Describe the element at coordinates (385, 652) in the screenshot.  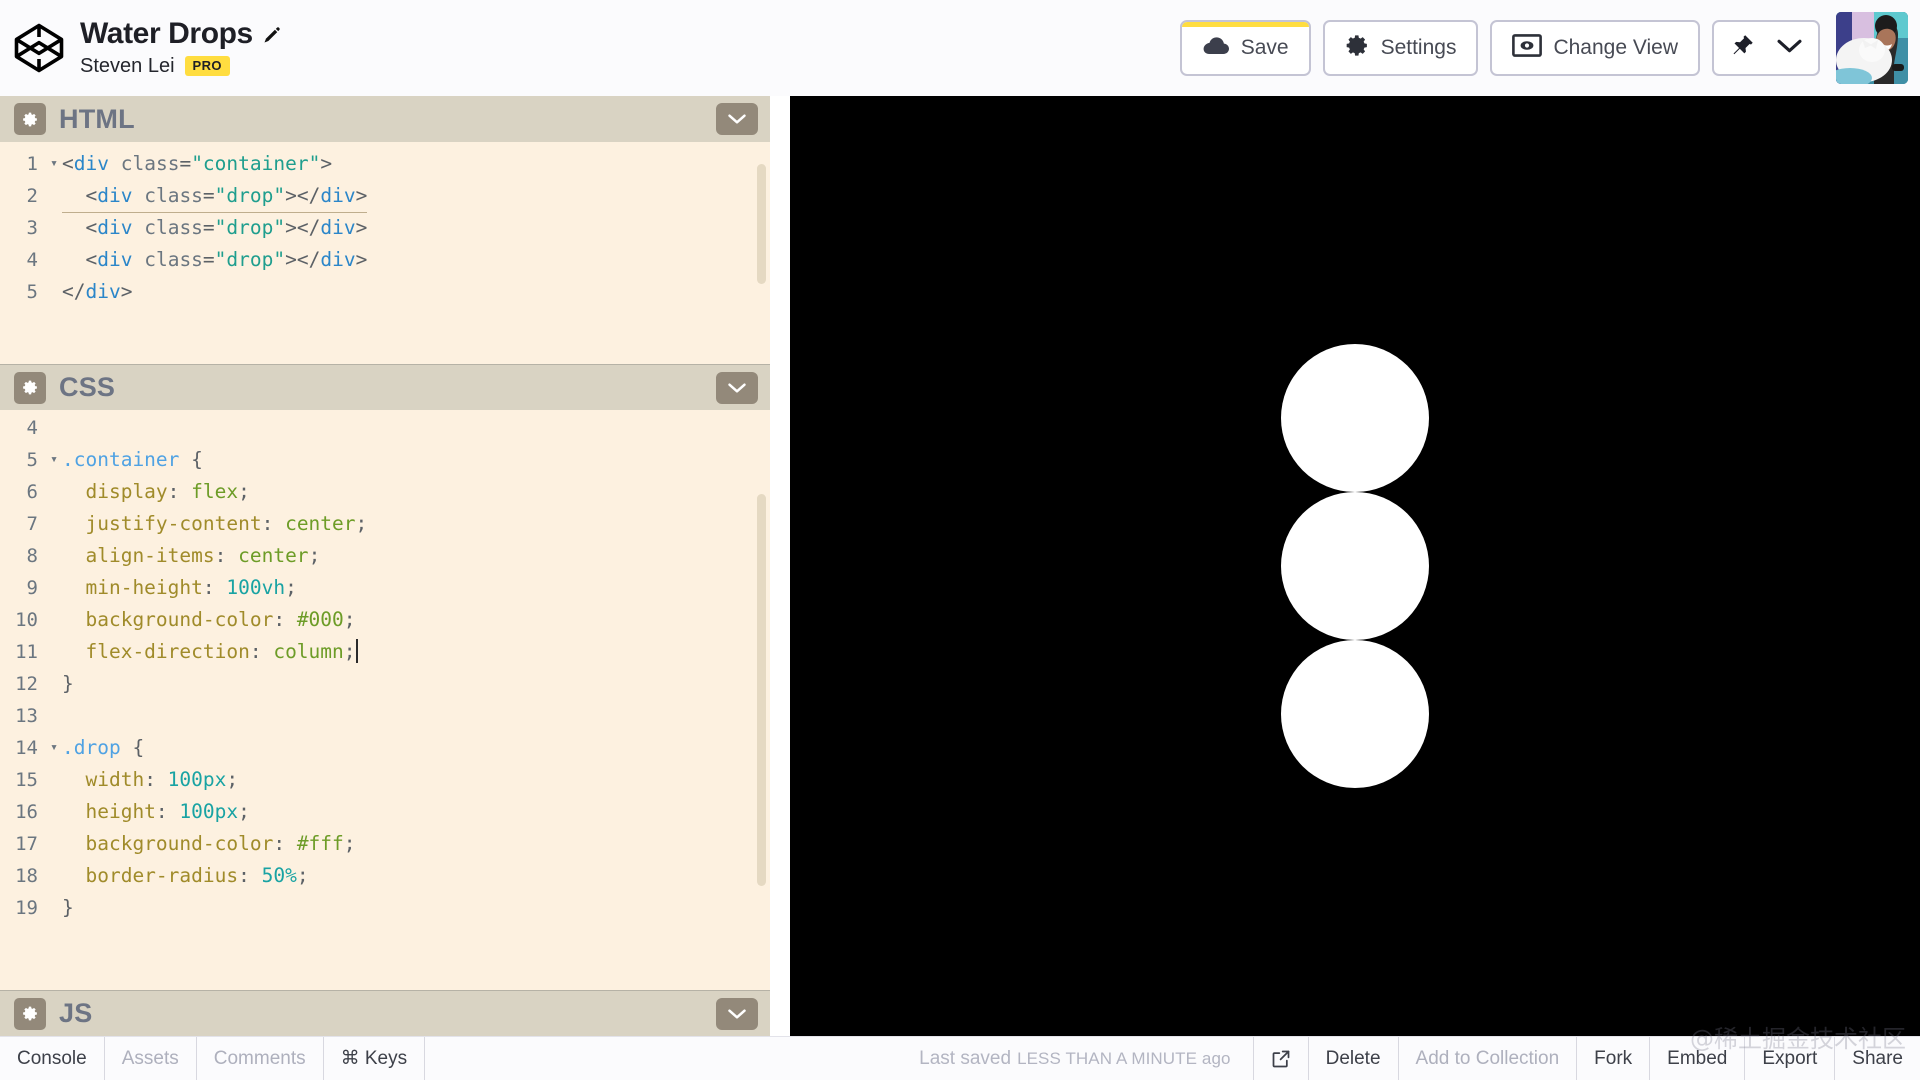
I see `code-line: 11 flex-direction: column;` at that location.